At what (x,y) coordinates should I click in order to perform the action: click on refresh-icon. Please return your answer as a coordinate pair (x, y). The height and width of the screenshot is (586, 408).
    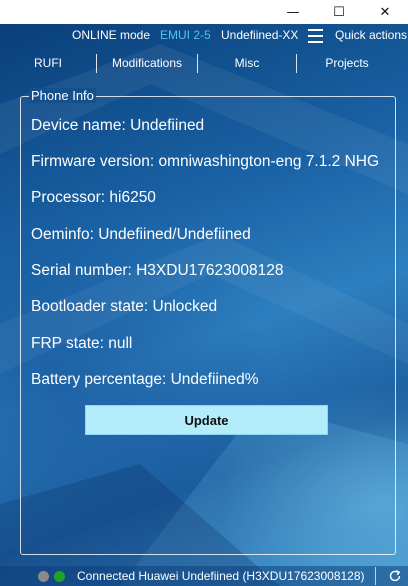
    Looking at the image, I should click on (395, 576).